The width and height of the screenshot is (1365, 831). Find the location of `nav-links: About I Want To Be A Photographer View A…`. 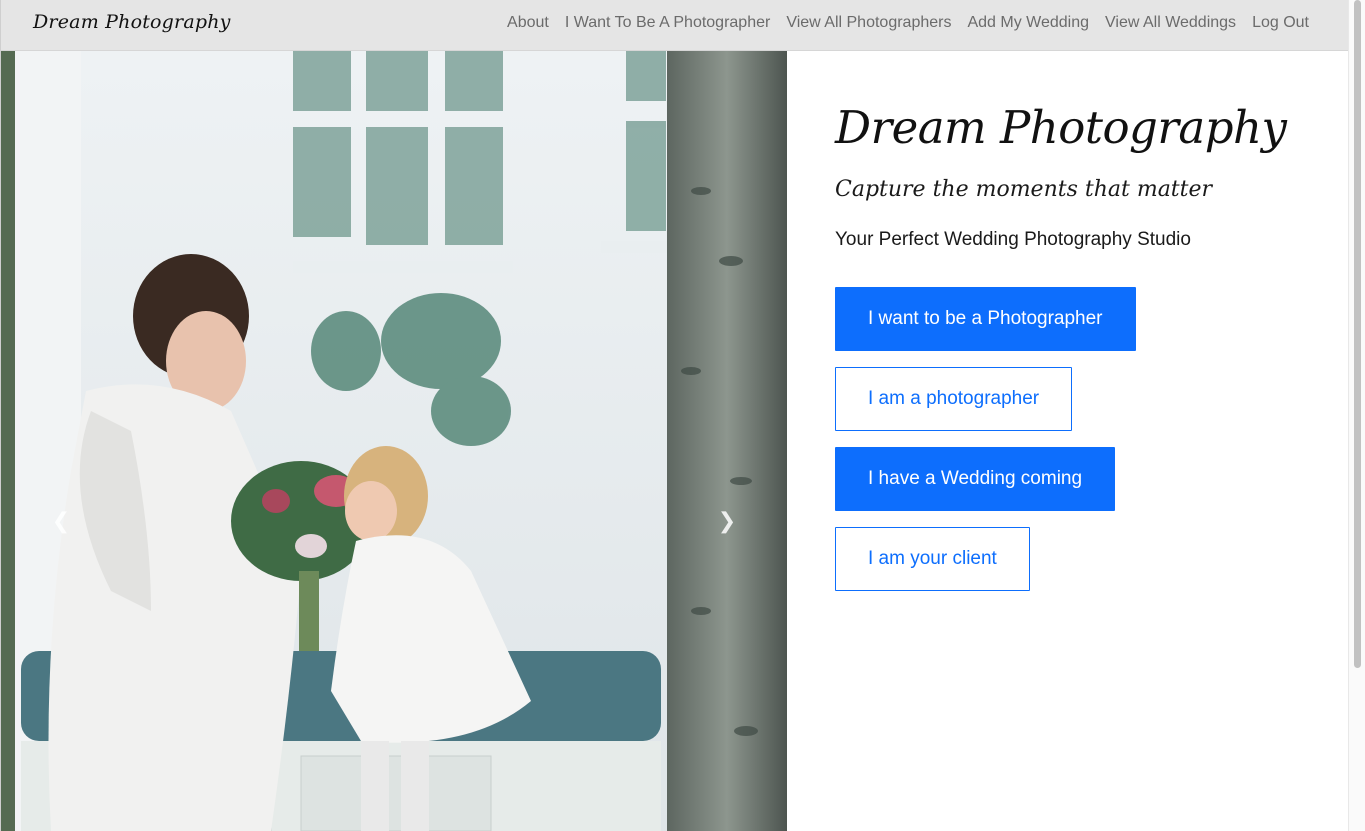

nav-links: About I Want To Be A Photographer View A… is located at coordinates (908, 23).